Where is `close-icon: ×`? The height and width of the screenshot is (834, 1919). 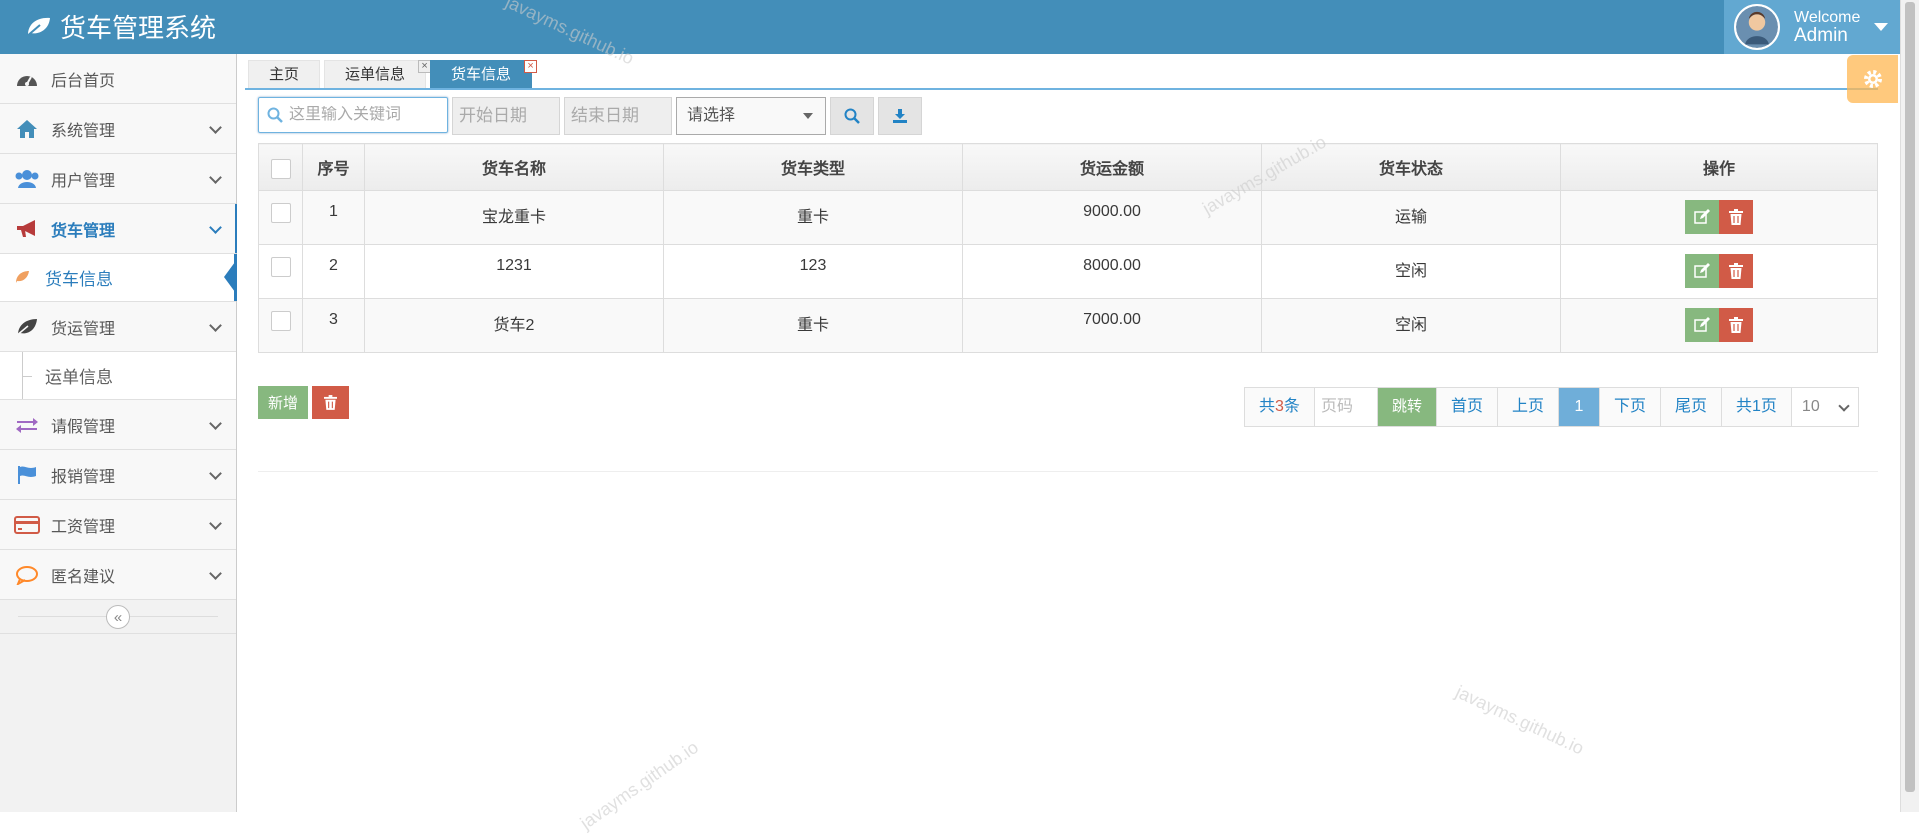 close-icon: × is located at coordinates (531, 66).